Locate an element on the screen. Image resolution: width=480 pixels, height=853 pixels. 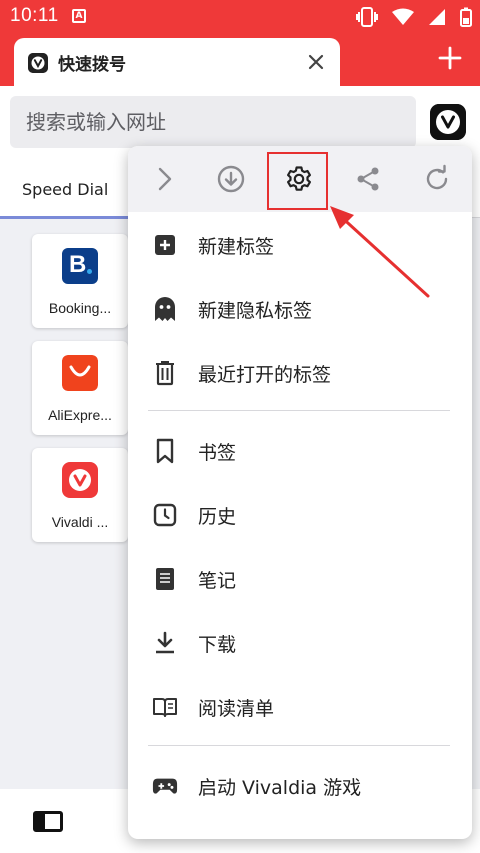
status-time: 10:11 is located at coordinates (34, 15).